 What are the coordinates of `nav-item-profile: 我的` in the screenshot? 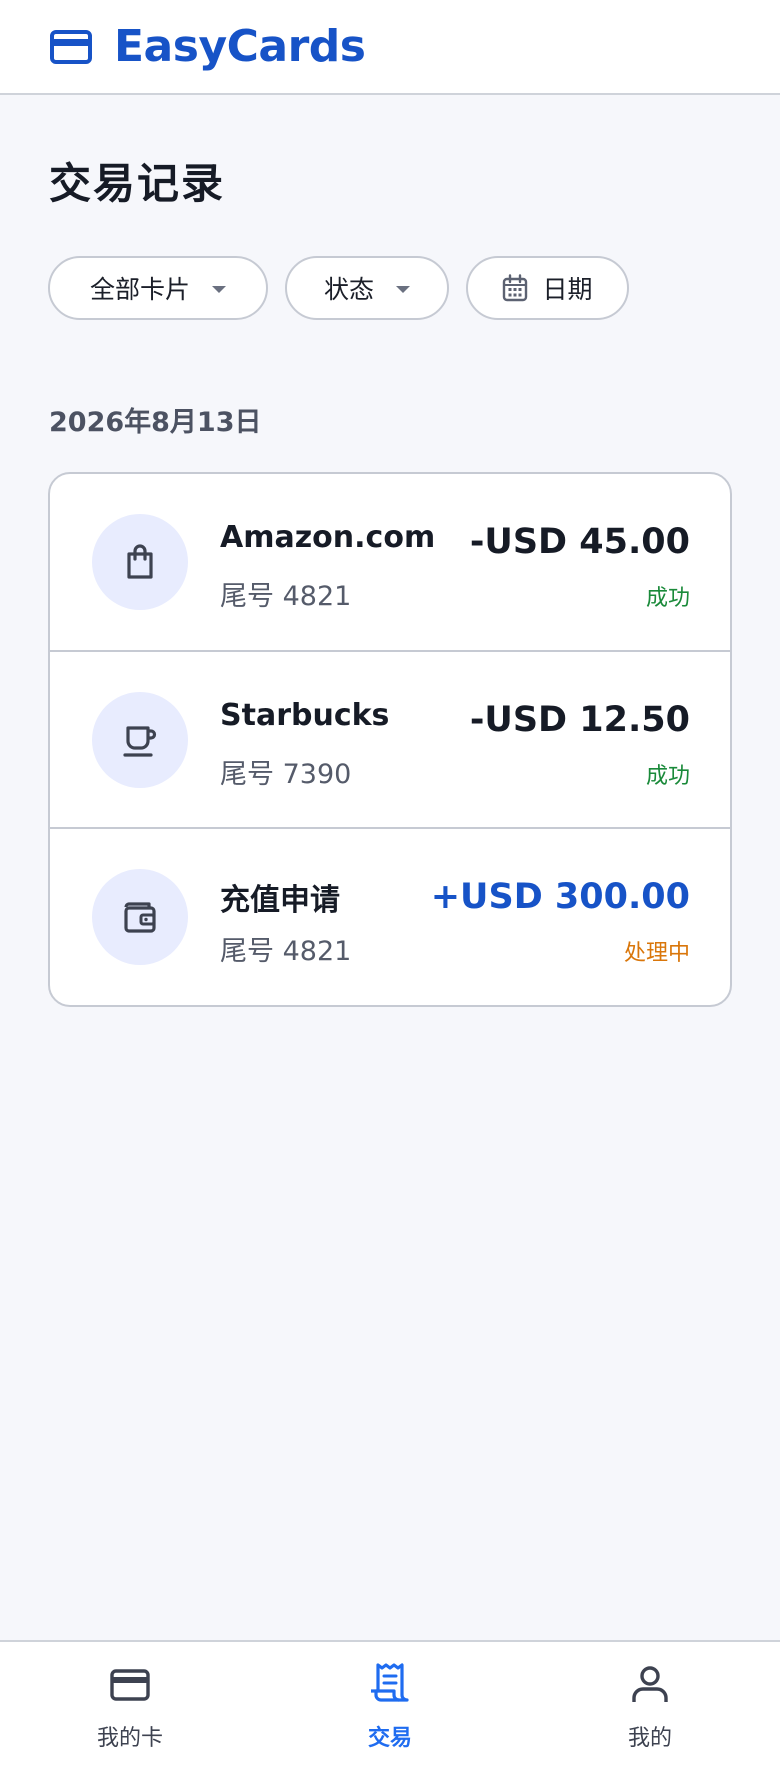 It's located at (650, 1705).